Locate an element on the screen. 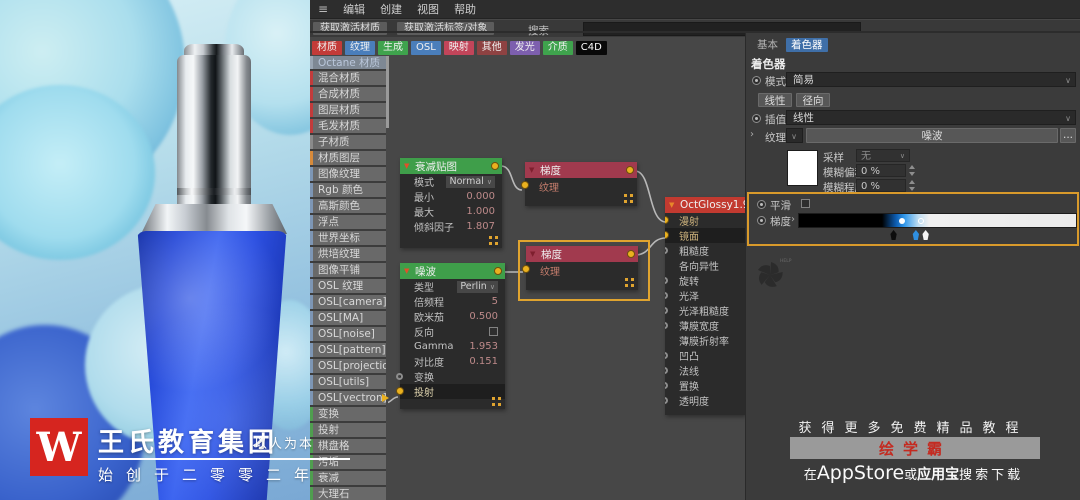 This screenshot has width=1080, height=500. get-active-tag-button: 获取激活标签/对象 is located at coordinates (446, 28).